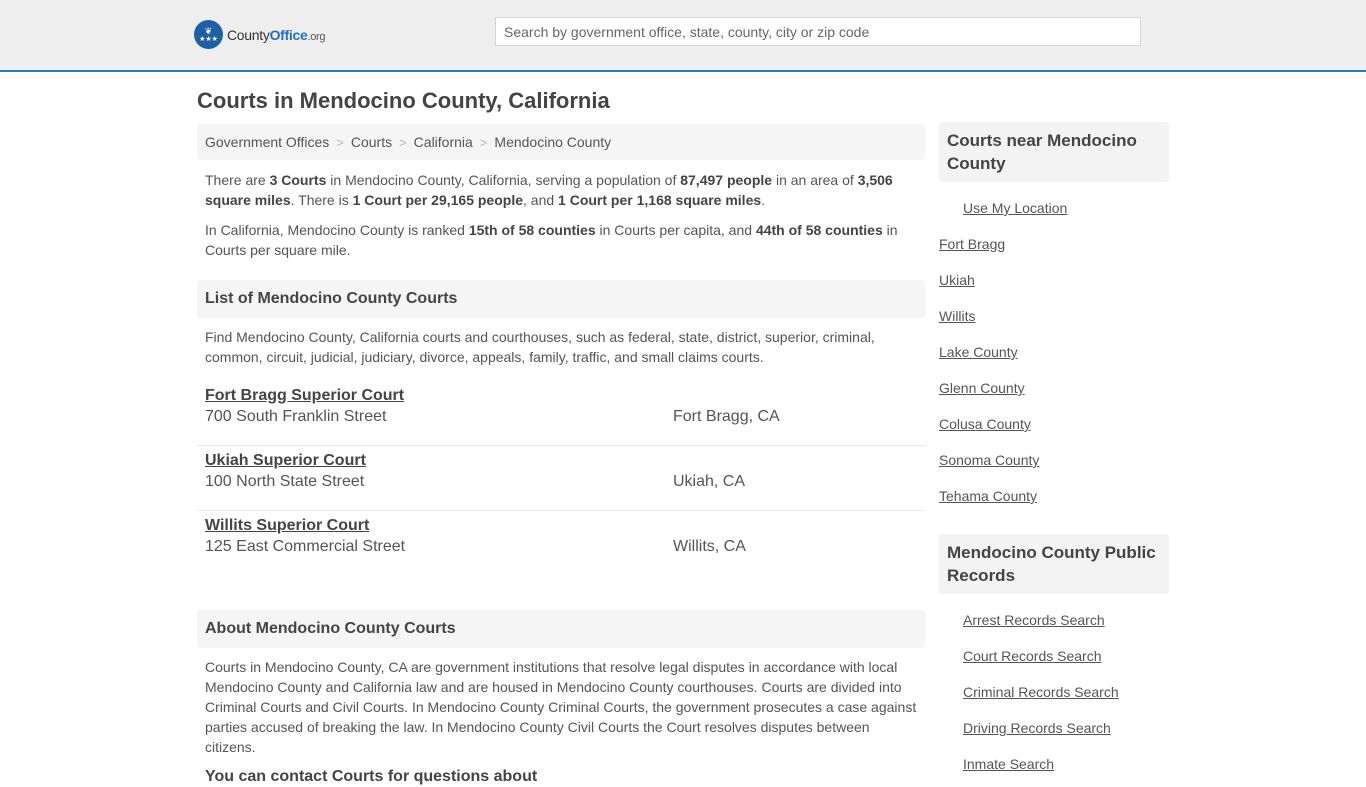  Describe the element at coordinates (726, 416) in the screenshot. I see `court-city: Fort Bragg, CA` at that location.